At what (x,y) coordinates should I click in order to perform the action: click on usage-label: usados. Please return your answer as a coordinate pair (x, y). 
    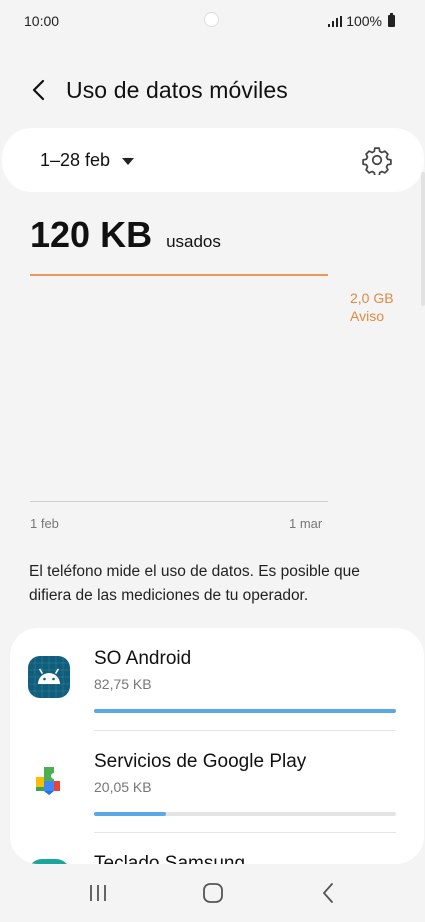
    Looking at the image, I should click on (193, 241).